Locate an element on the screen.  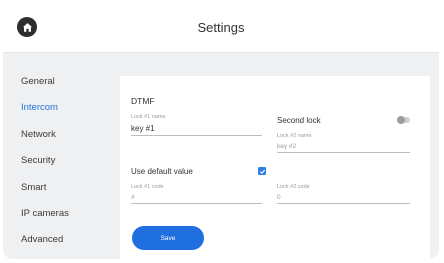
lock2-name-input is located at coordinates (343, 148).